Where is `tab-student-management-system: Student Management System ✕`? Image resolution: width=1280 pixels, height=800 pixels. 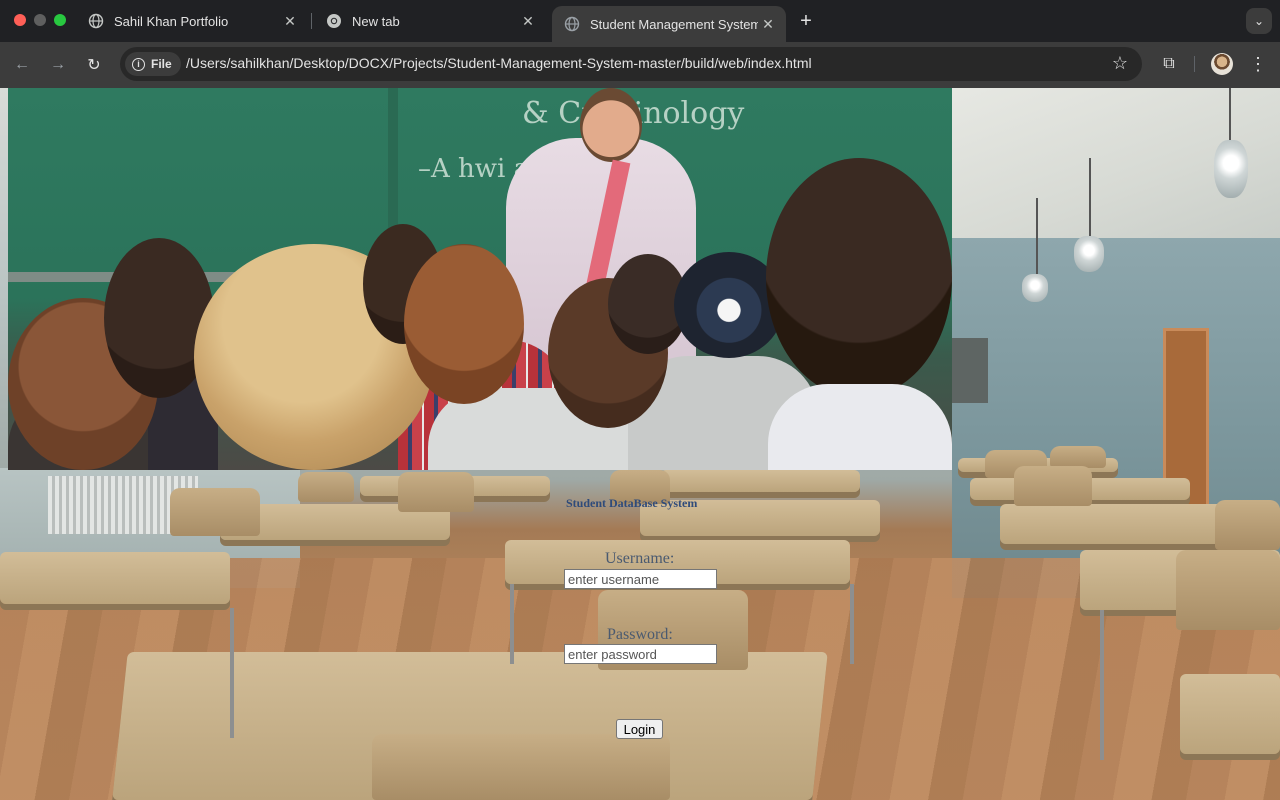
tab-student-management-system: Student Management System ✕ is located at coordinates (669, 24).